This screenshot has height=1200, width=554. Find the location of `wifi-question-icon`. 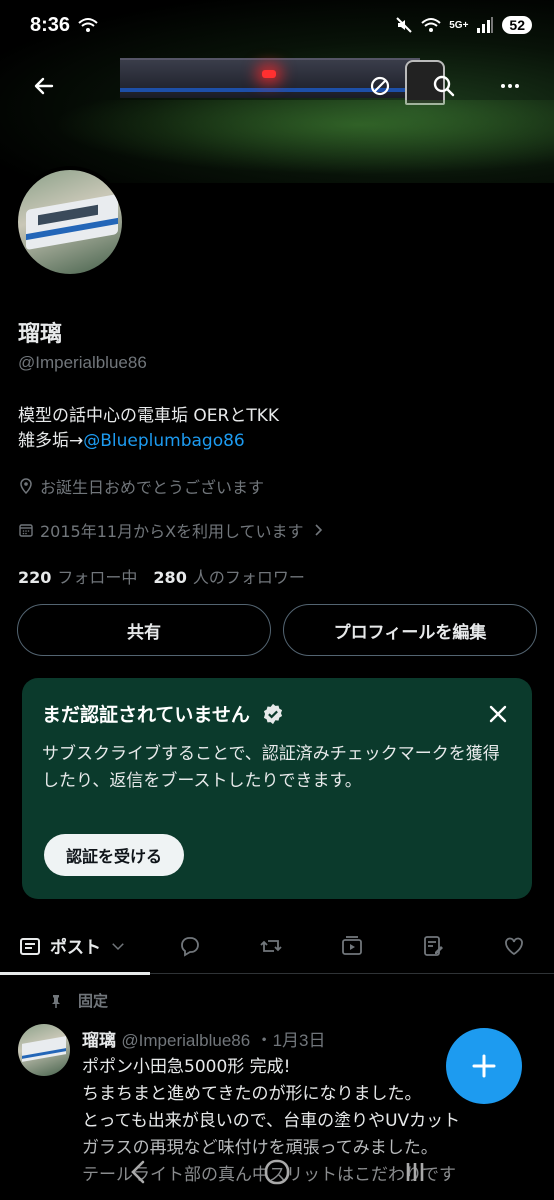

wifi-question-icon is located at coordinates (88, 25).